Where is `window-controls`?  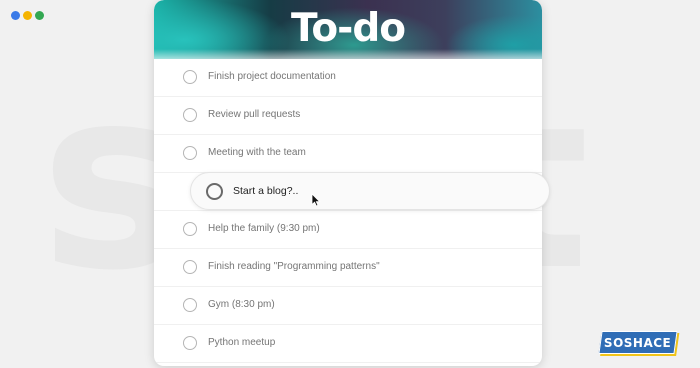 window-controls is located at coordinates (27, 15).